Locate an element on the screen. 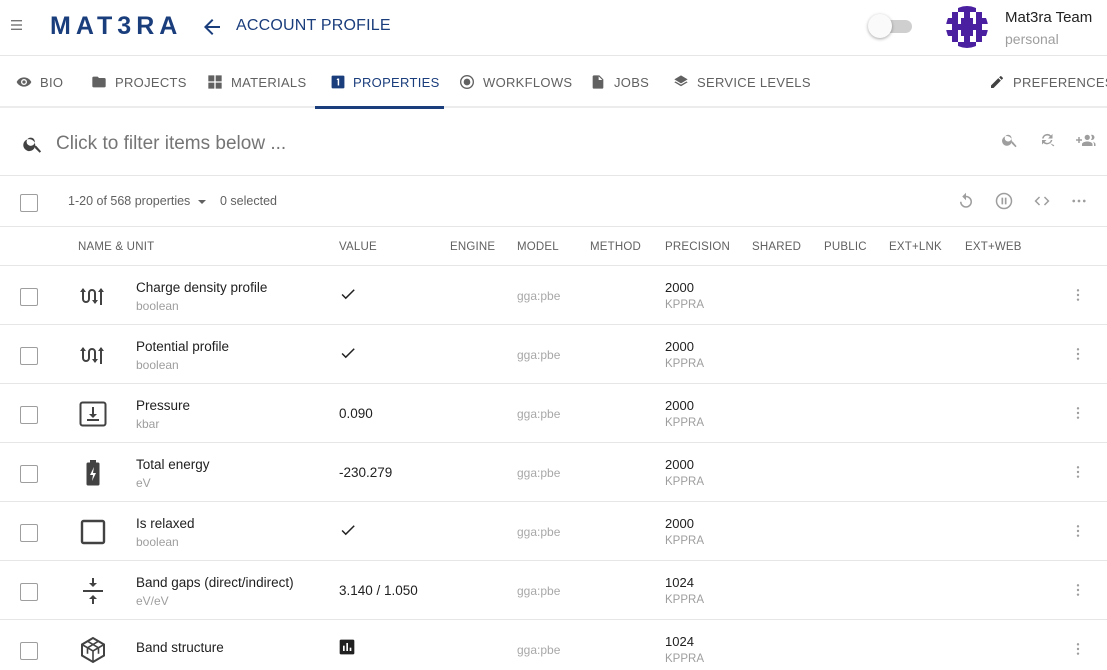 This screenshot has height=670, width=1107. team-name: Mat3ra Team is located at coordinates (1048, 17).